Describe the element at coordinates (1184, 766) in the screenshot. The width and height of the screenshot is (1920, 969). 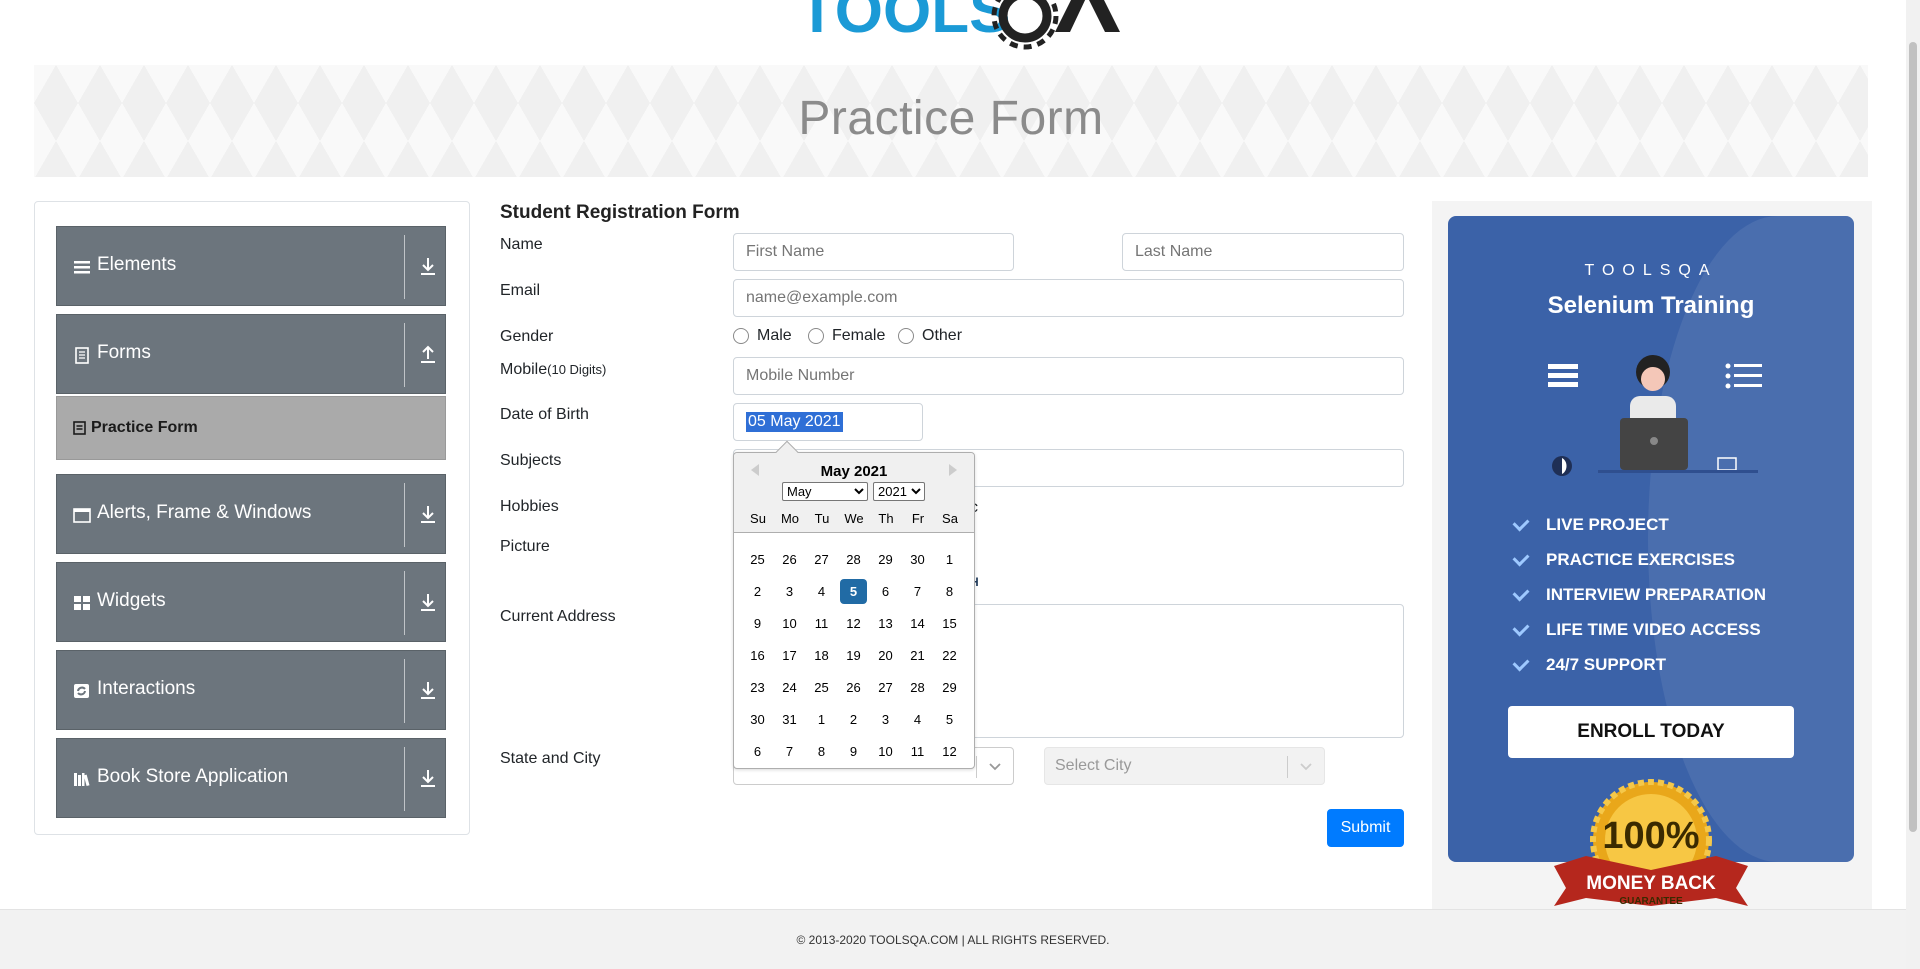
I see `city-select: Select City` at that location.